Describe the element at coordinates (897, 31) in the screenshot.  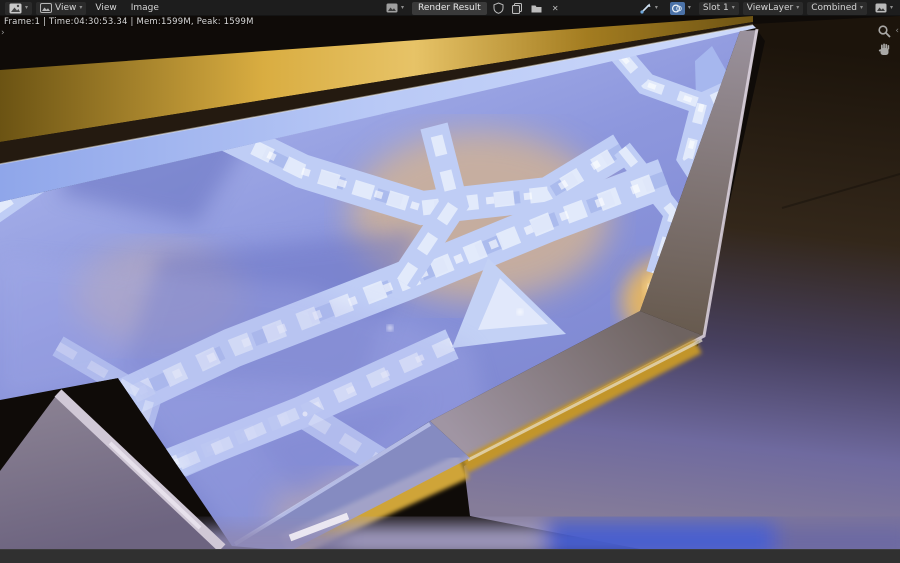
I see `sidebar-toggle-arrow: ‹` at that location.